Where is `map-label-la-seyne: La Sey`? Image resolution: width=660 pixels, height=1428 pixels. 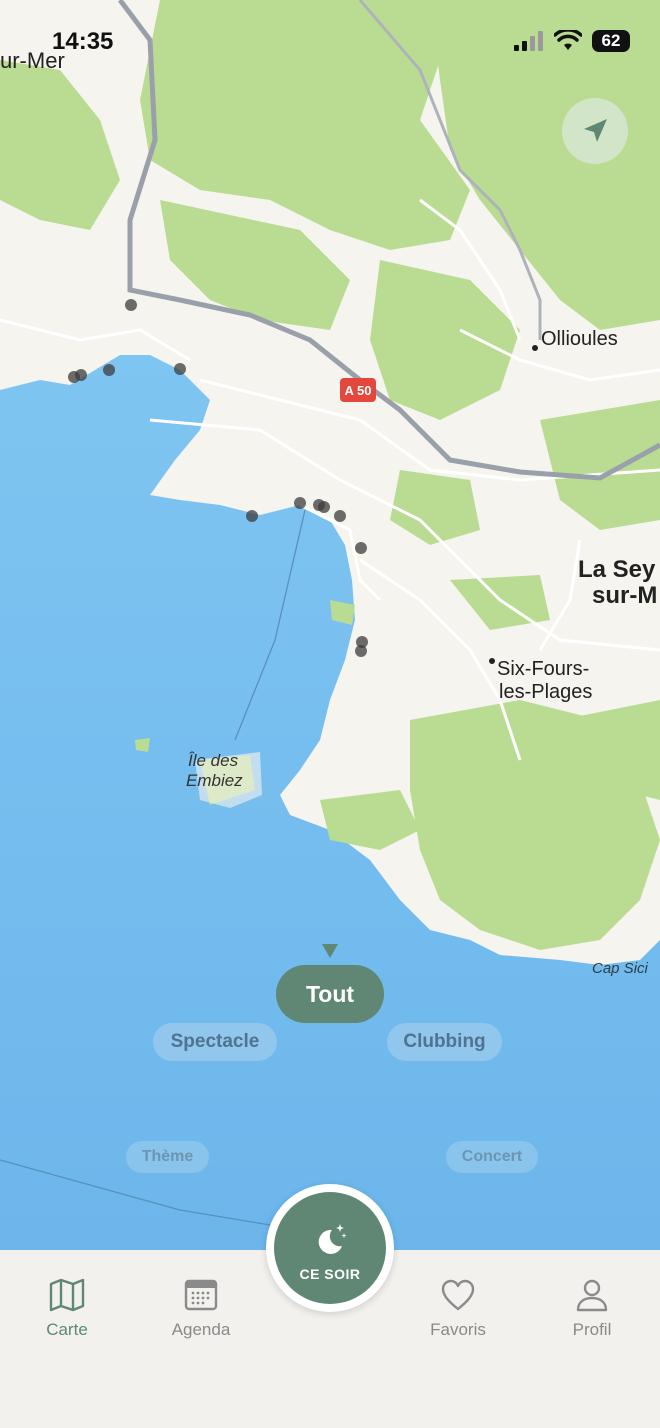 map-label-la-seyne: La Sey is located at coordinates (617, 569).